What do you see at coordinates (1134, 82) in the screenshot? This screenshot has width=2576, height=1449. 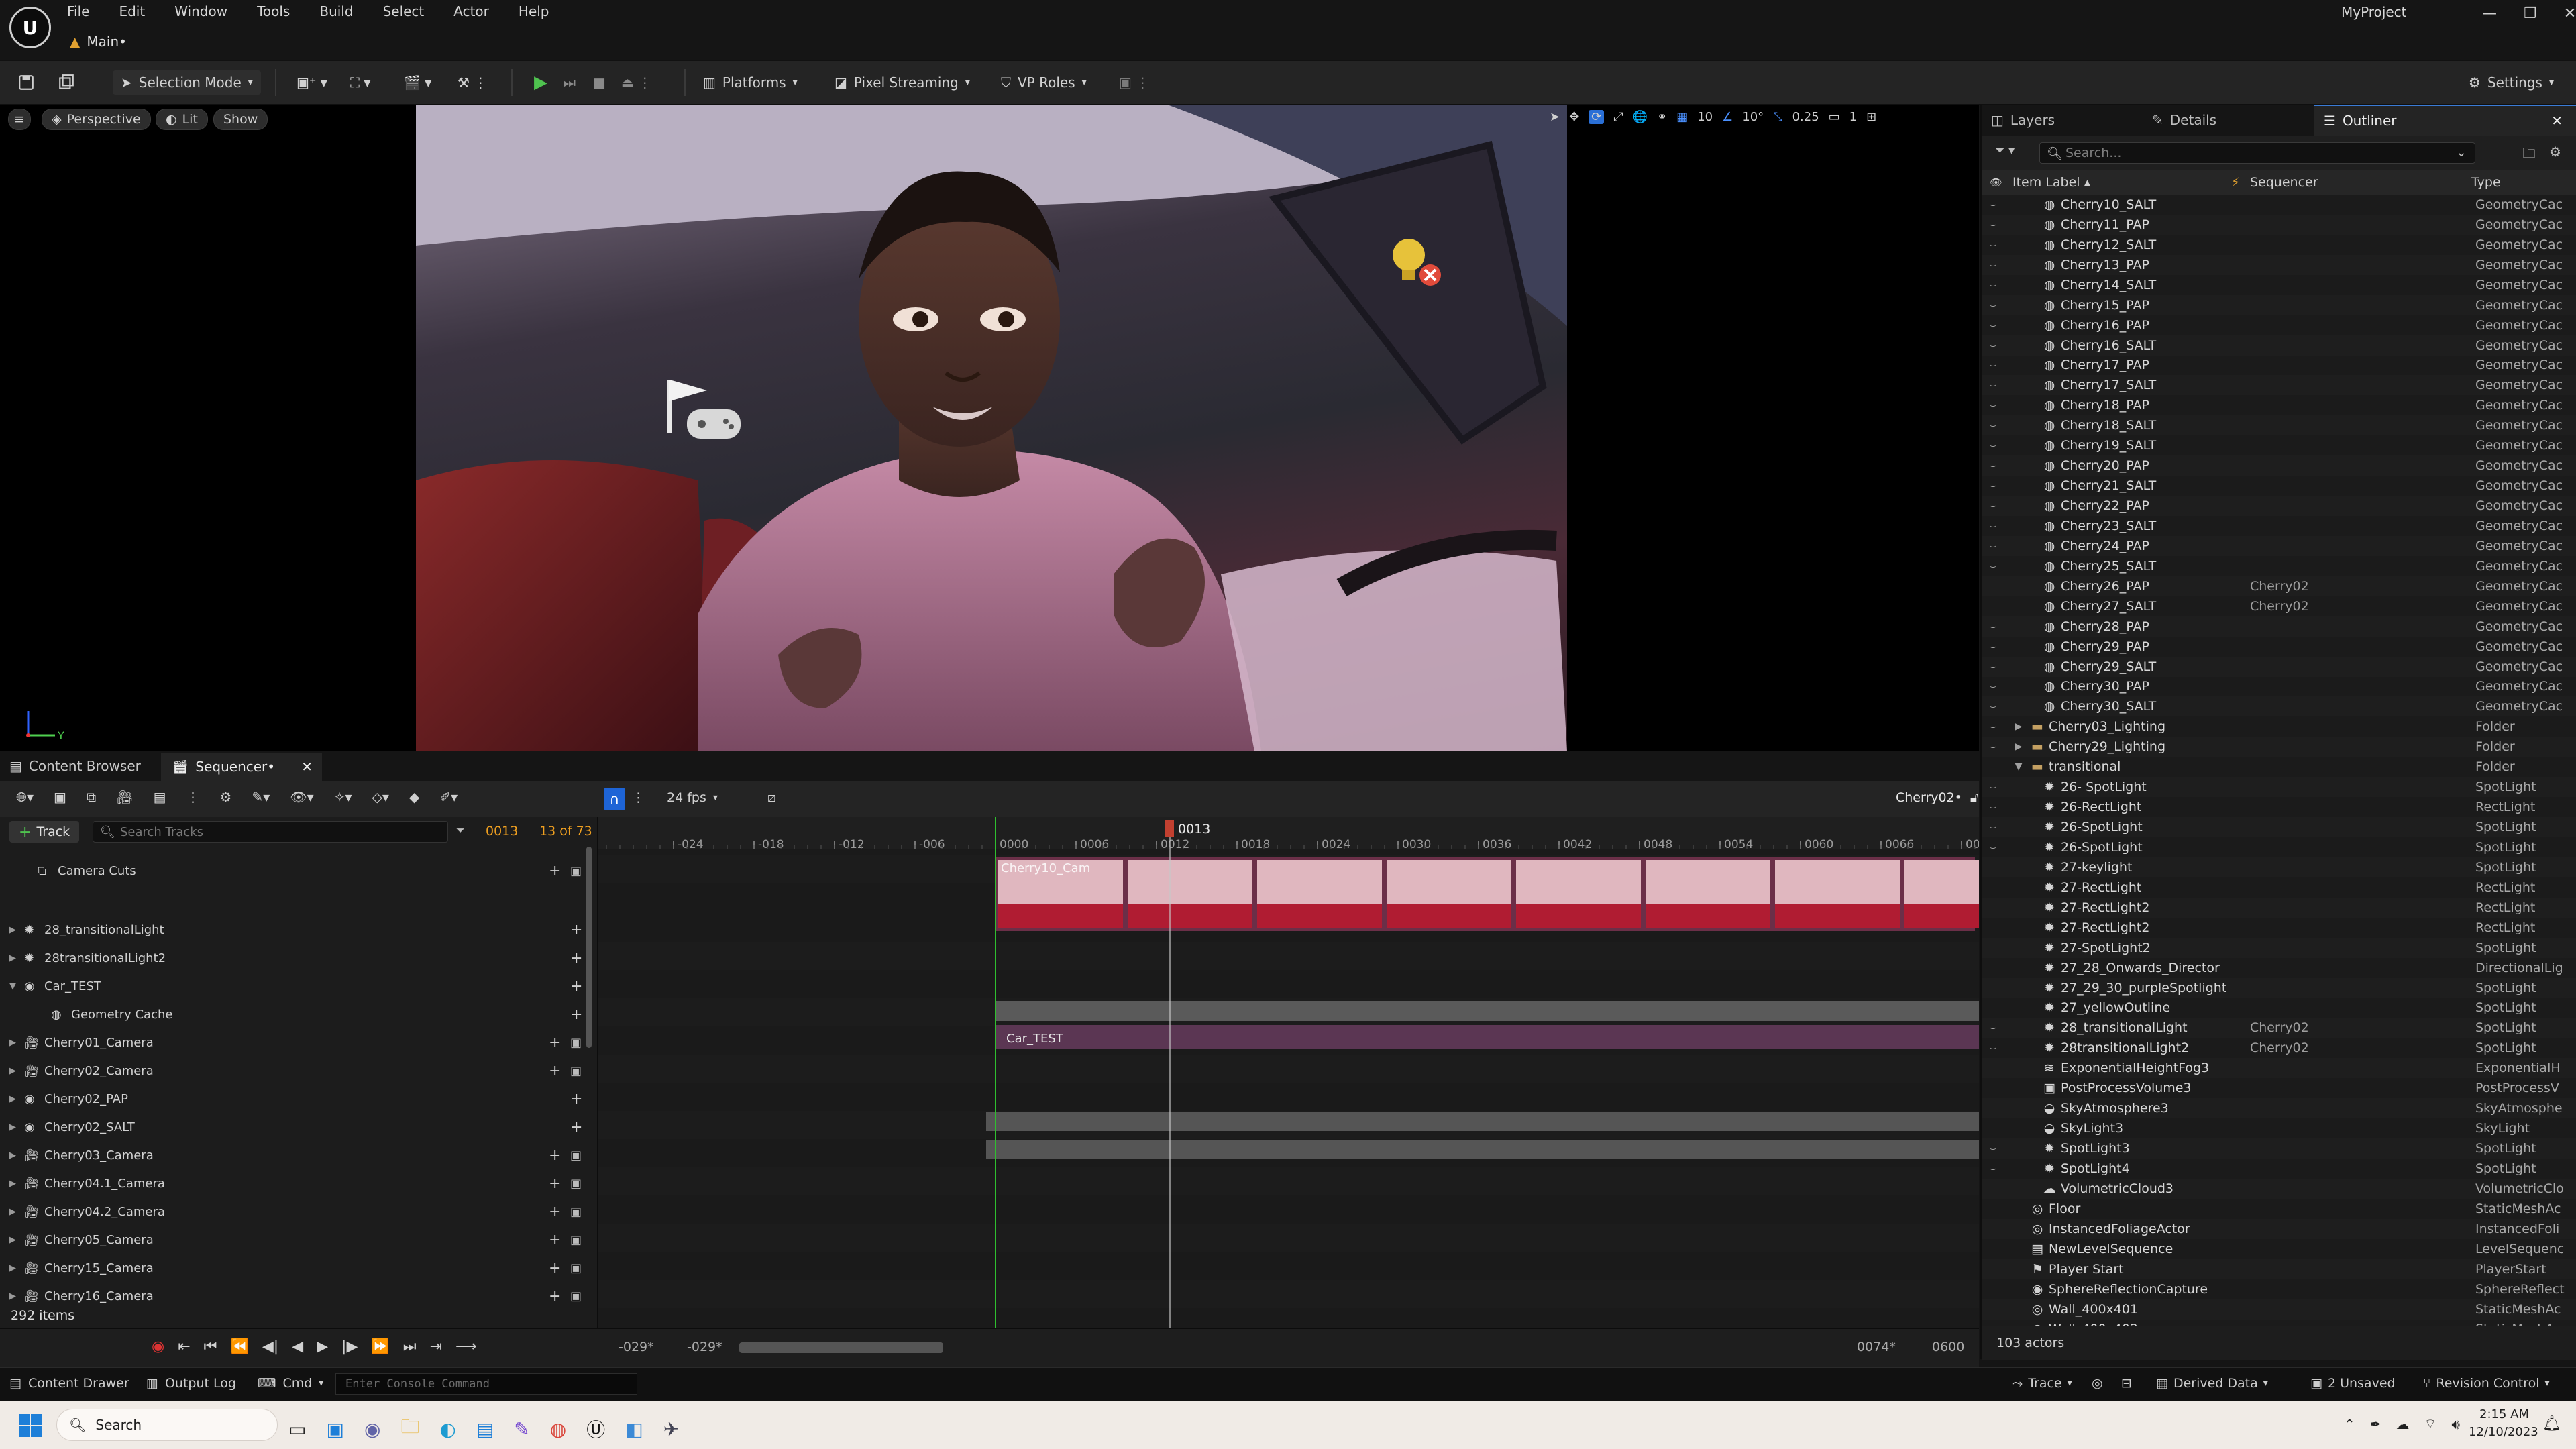 I see `source-control-button: ▣ ⋮` at bounding box center [1134, 82].